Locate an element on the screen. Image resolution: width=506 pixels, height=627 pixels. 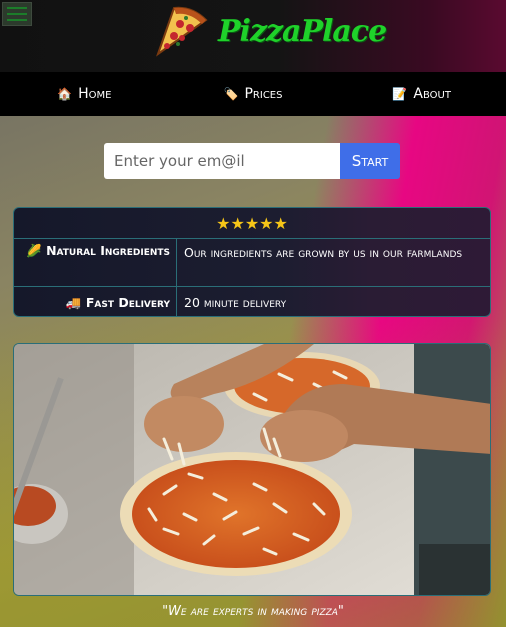
feature-title: 🌽 Natural Ingredients is located at coordinates (95, 262).